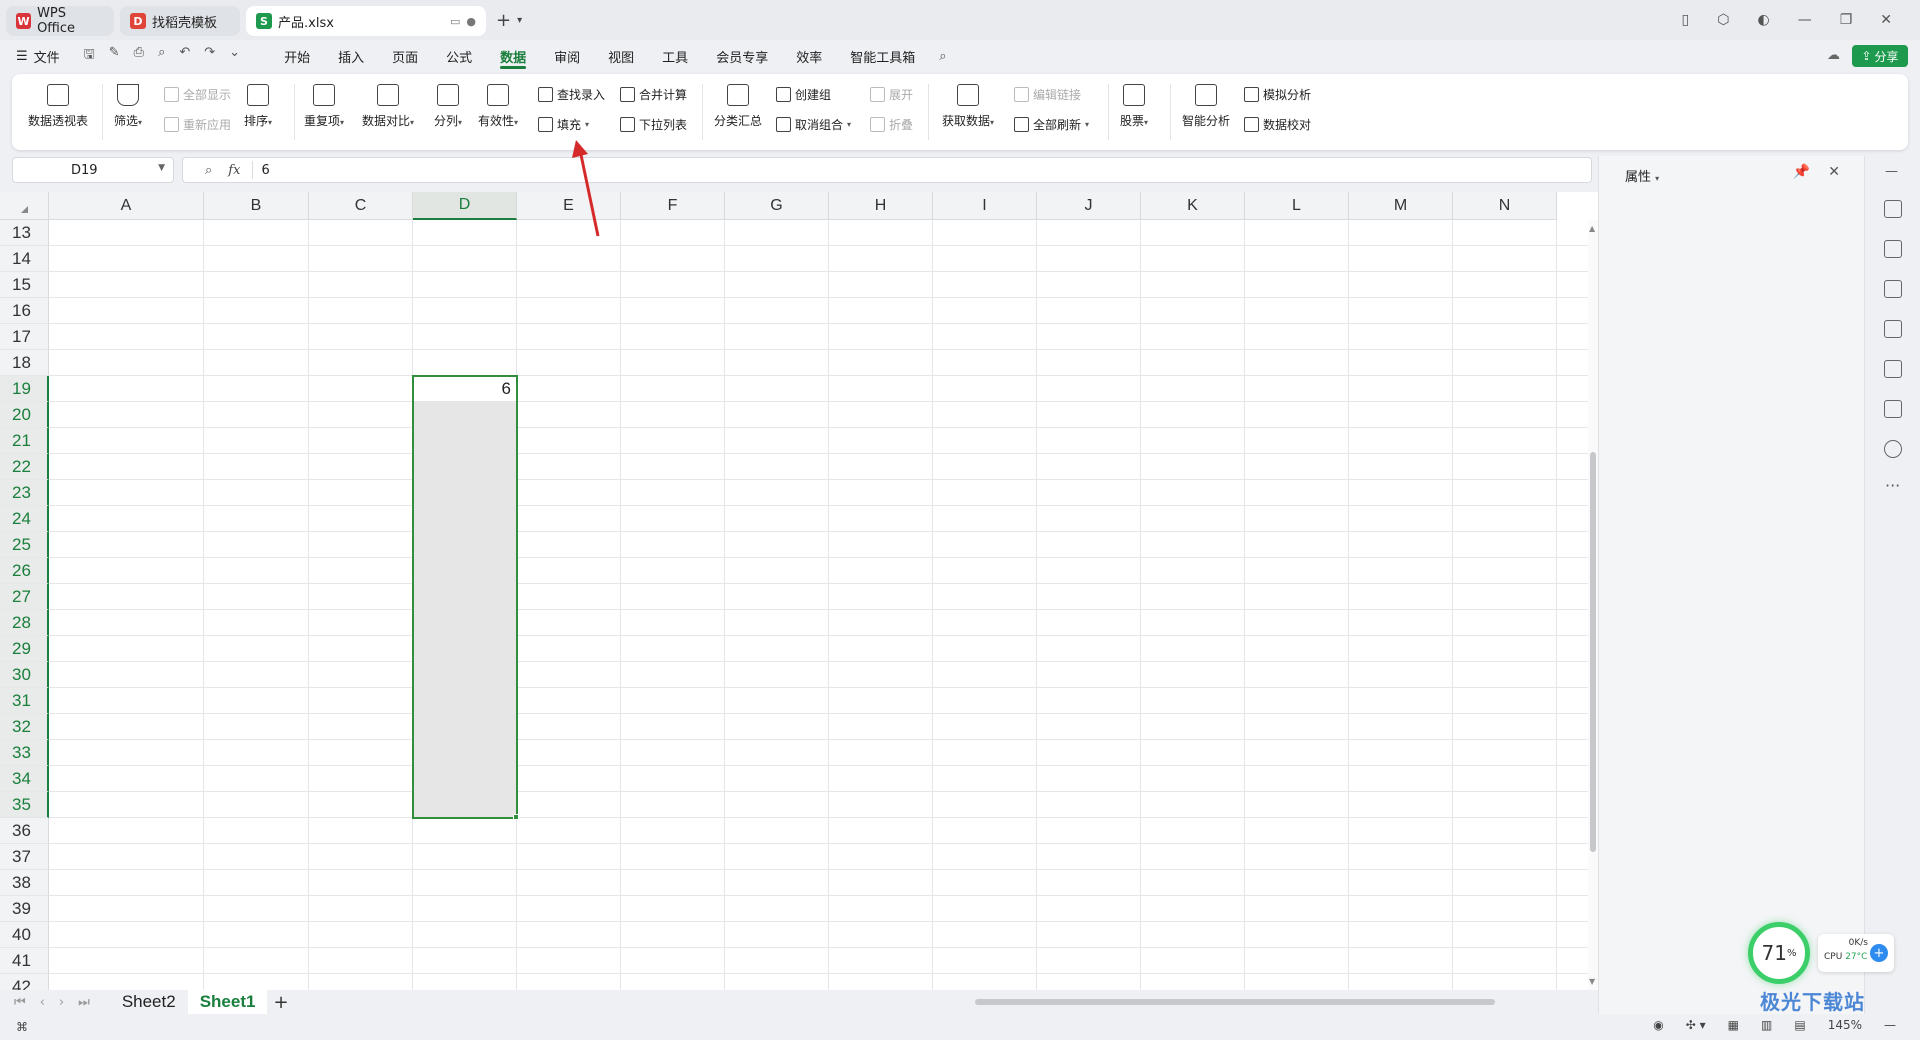  Describe the element at coordinates (563, 124) in the screenshot. I see `fill-button: 填充 ▾` at that location.